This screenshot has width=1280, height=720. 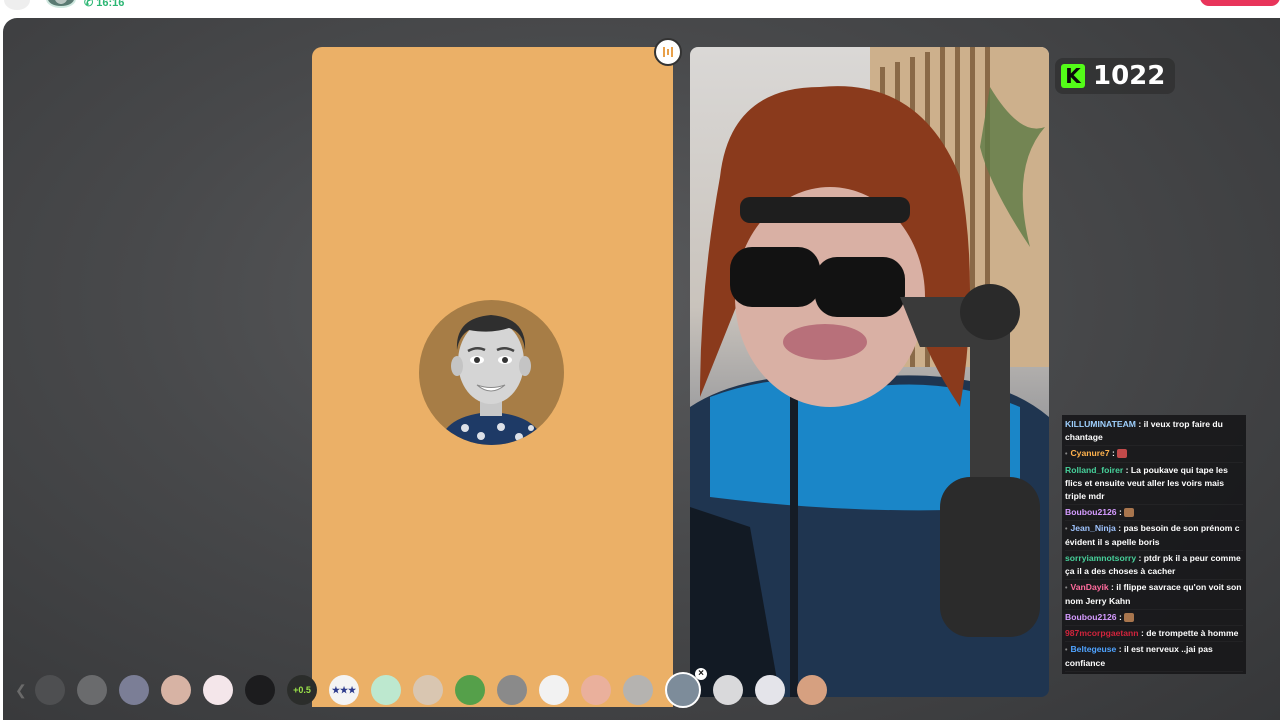 What do you see at coordinates (1089, 453) in the screenshot?
I see `chat-username: Cyanure7` at bounding box center [1089, 453].